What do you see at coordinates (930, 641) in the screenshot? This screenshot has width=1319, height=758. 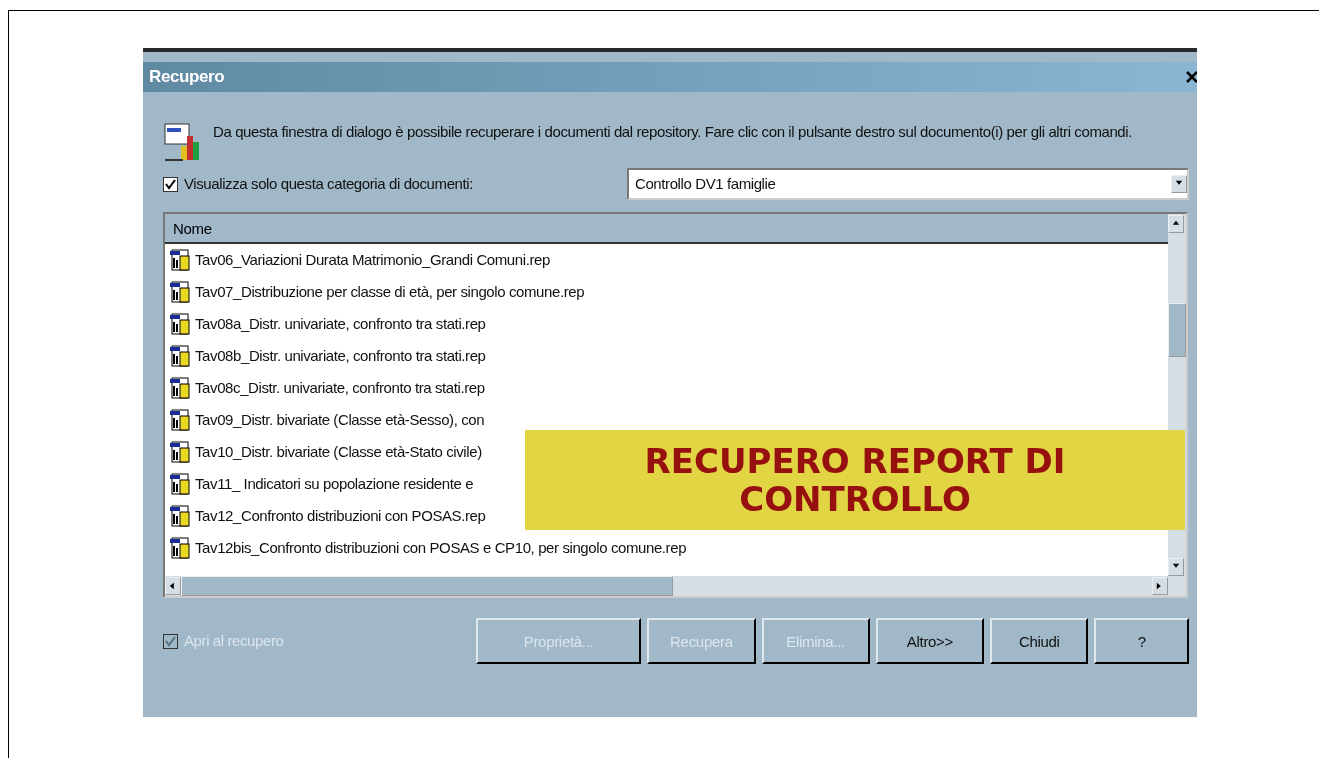 I see `dialog-button: Altro>>` at bounding box center [930, 641].